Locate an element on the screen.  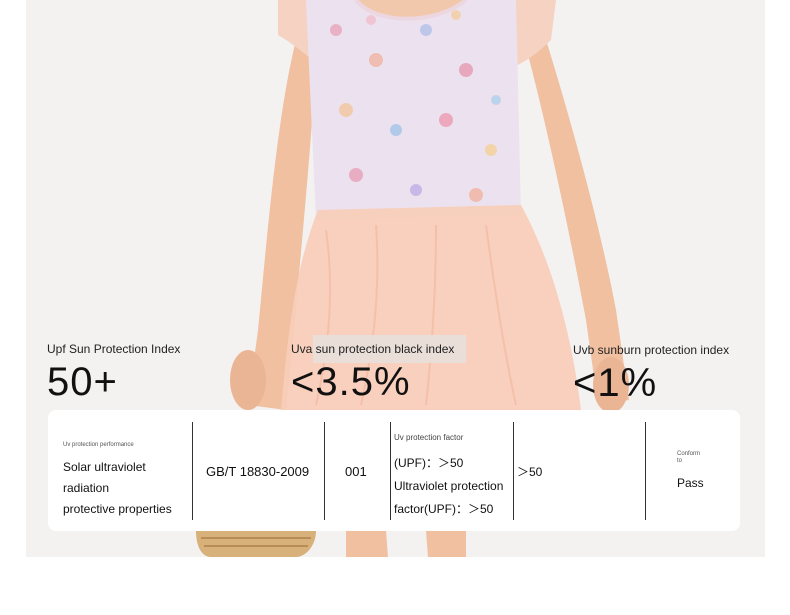
uvb-stat: Uvb sunburn protection index <1% is located at coordinates (651, 374).